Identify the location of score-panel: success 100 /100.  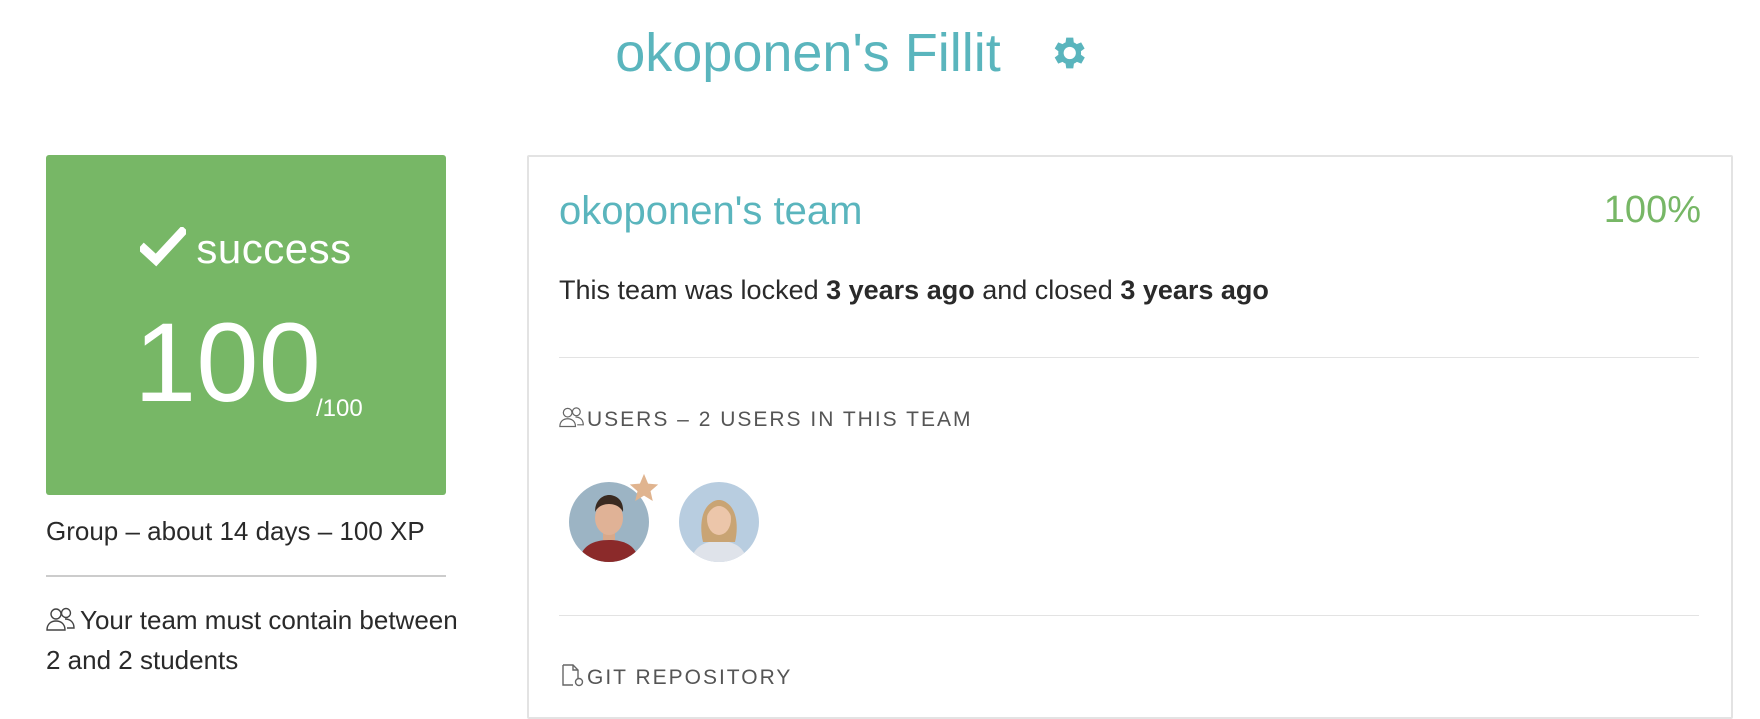
(246, 325).